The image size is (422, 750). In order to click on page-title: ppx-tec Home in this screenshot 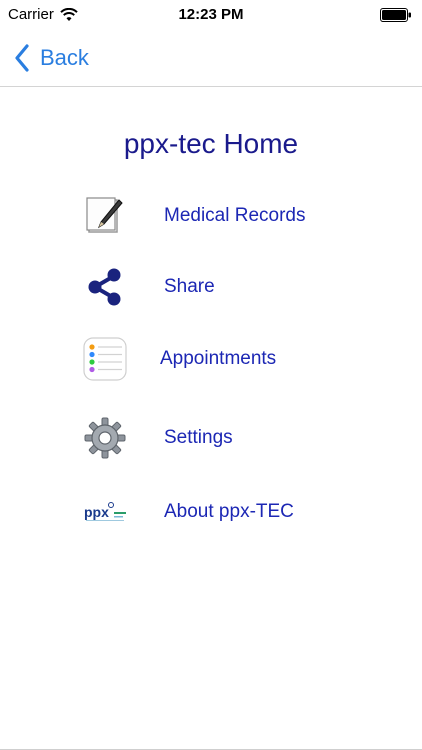, I will do `click(211, 143)`.